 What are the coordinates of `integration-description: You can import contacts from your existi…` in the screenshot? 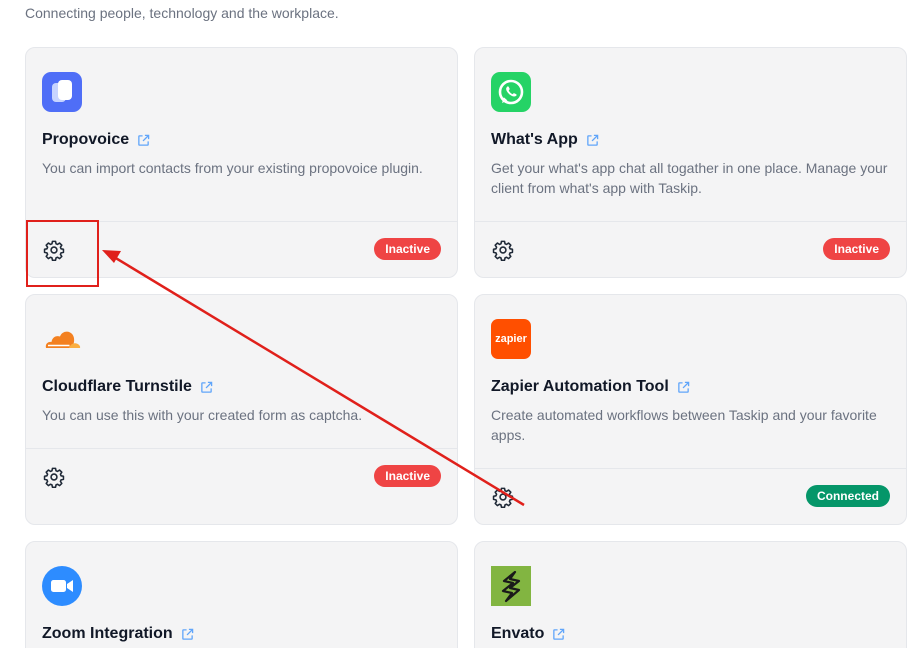 It's located at (232, 168).